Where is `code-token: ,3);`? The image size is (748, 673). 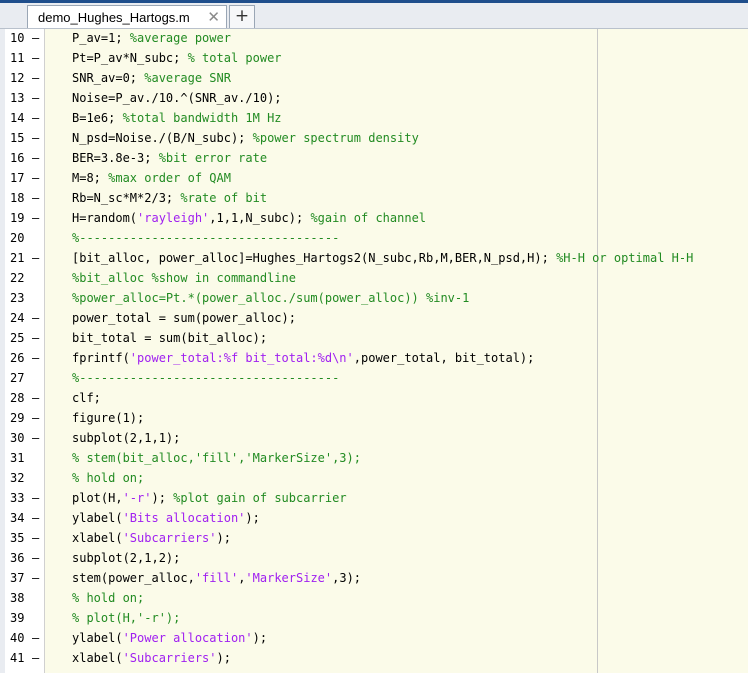
code-token: ,3); is located at coordinates (347, 578).